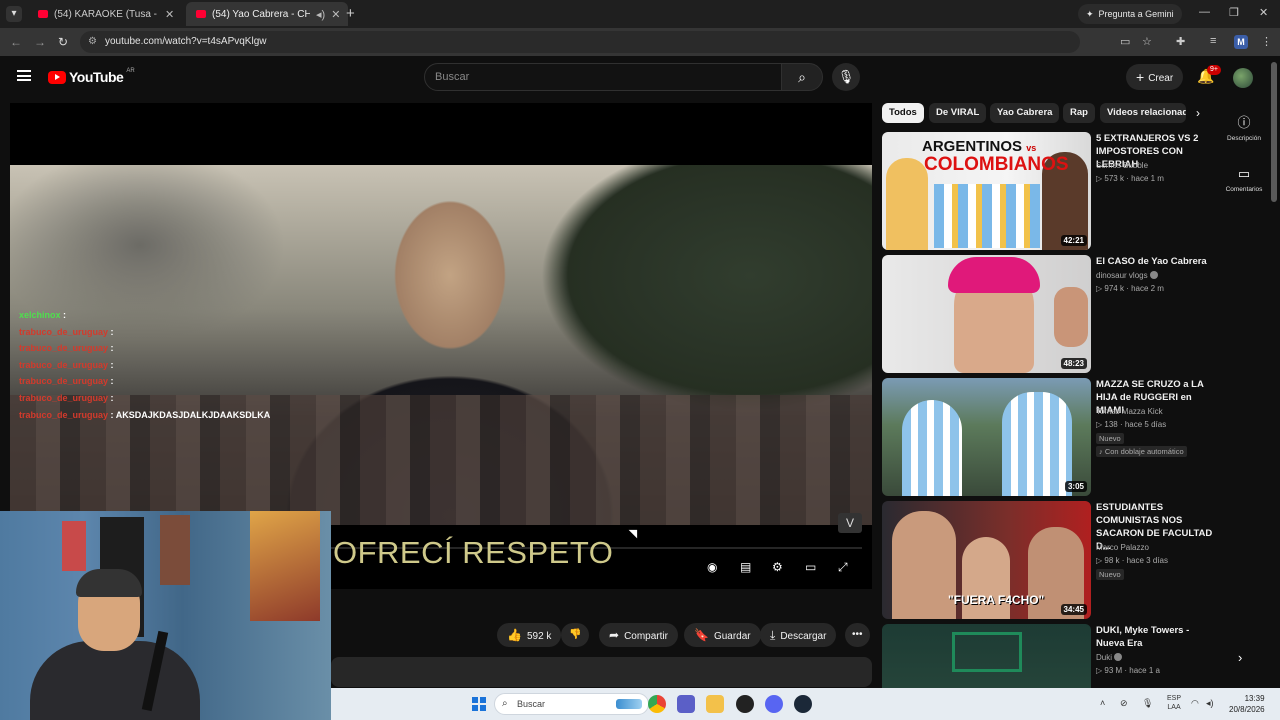 The width and height of the screenshot is (1280, 720). I want to click on cast-icon: ▭, so click(1125, 41).